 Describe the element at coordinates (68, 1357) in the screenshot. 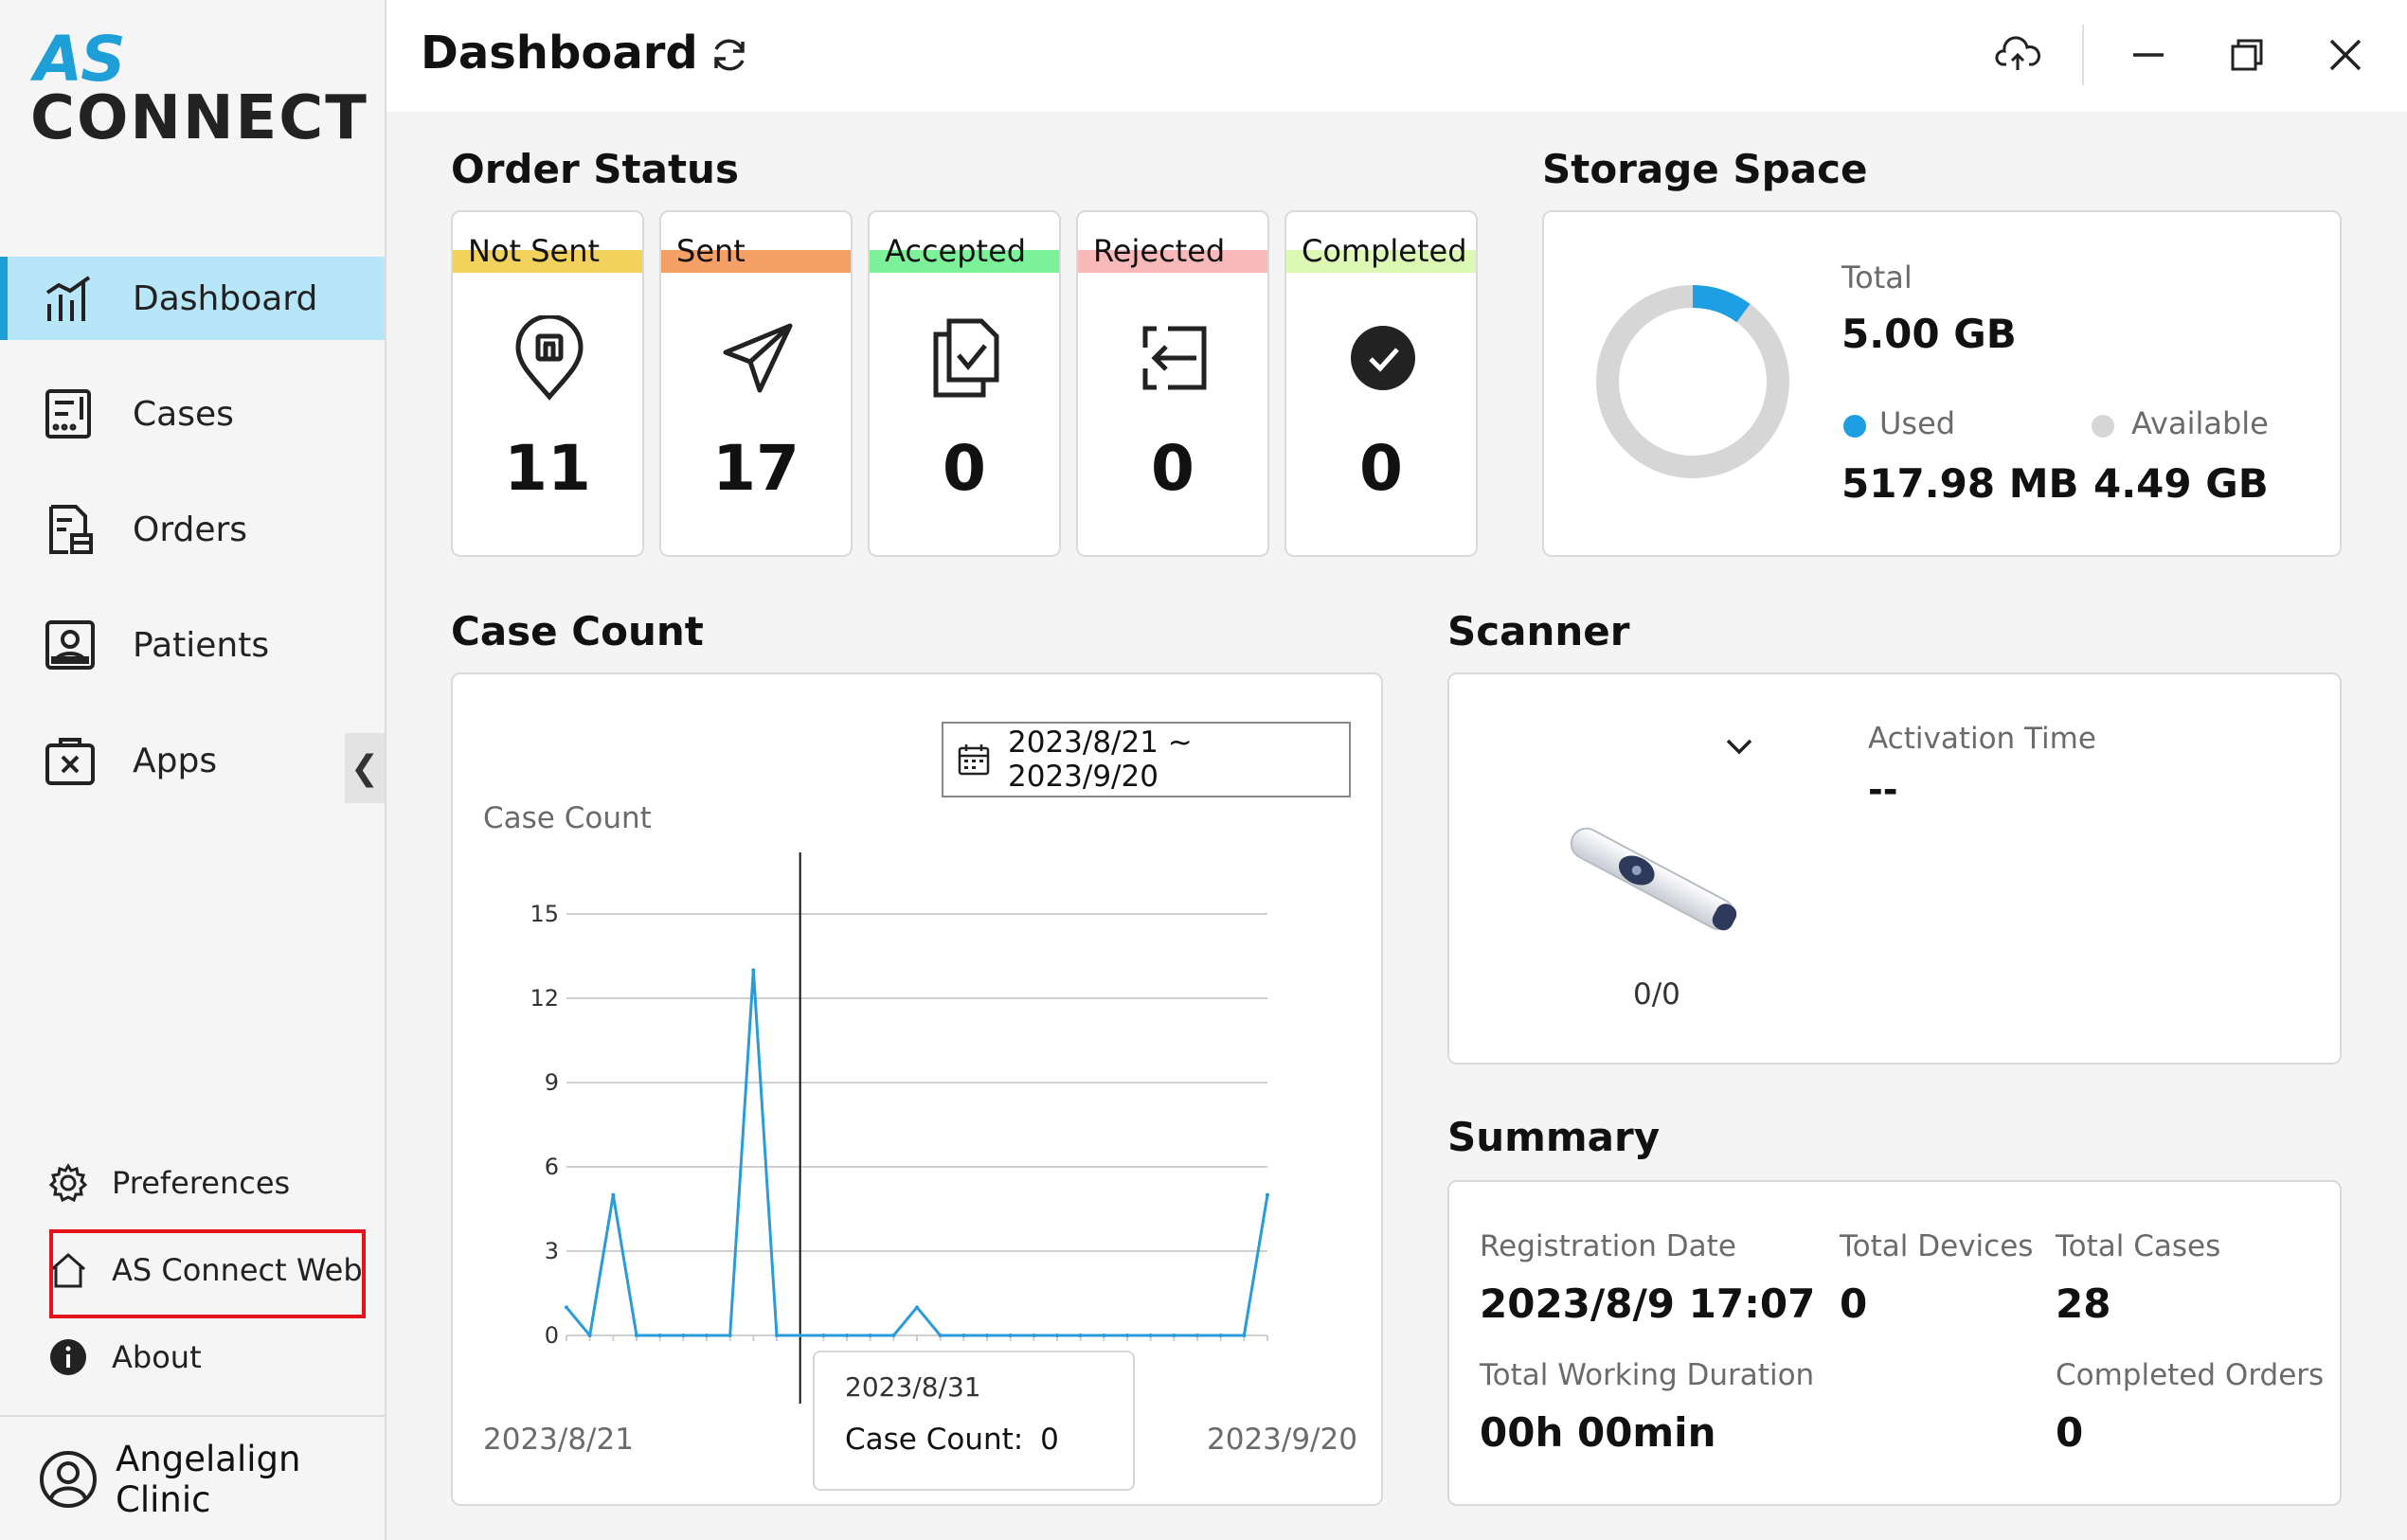

I see `info-icon` at that location.